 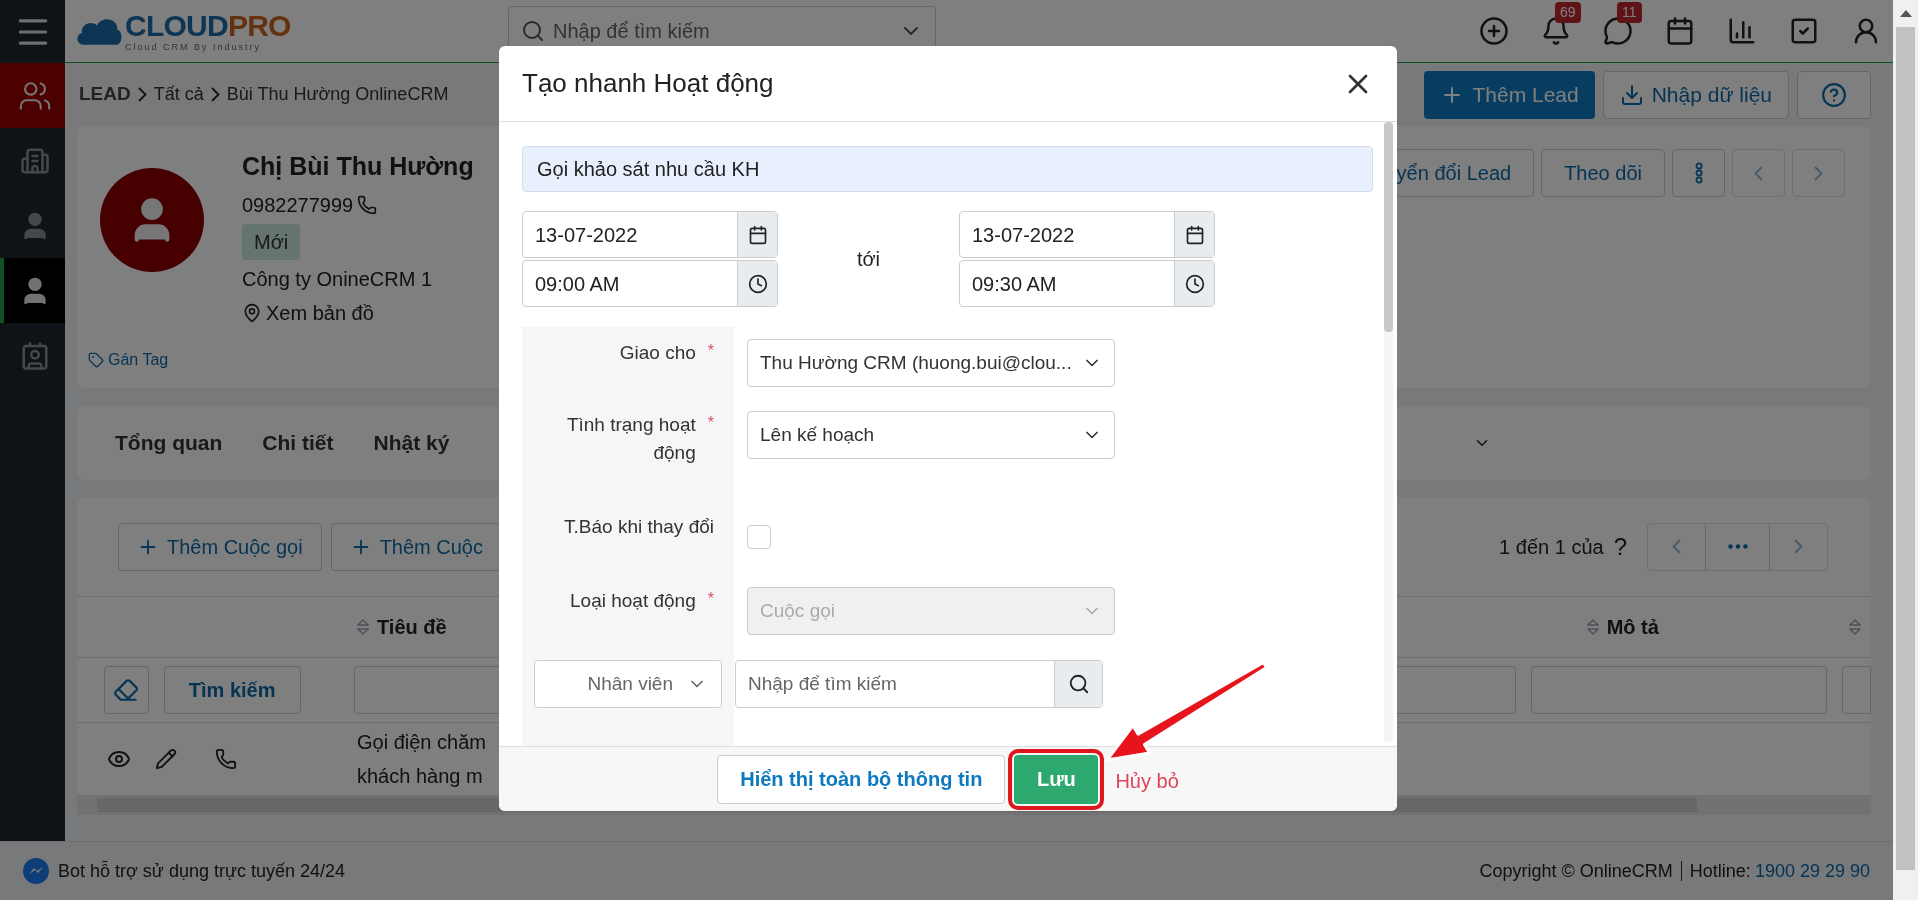 I want to click on chart-icon, so click(x=1742, y=31).